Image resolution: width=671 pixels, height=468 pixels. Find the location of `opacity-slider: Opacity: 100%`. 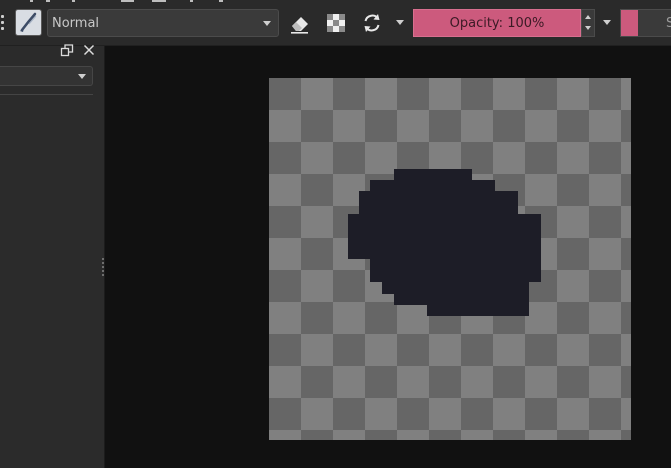

opacity-slider: Opacity: 100% is located at coordinates (497, 23).